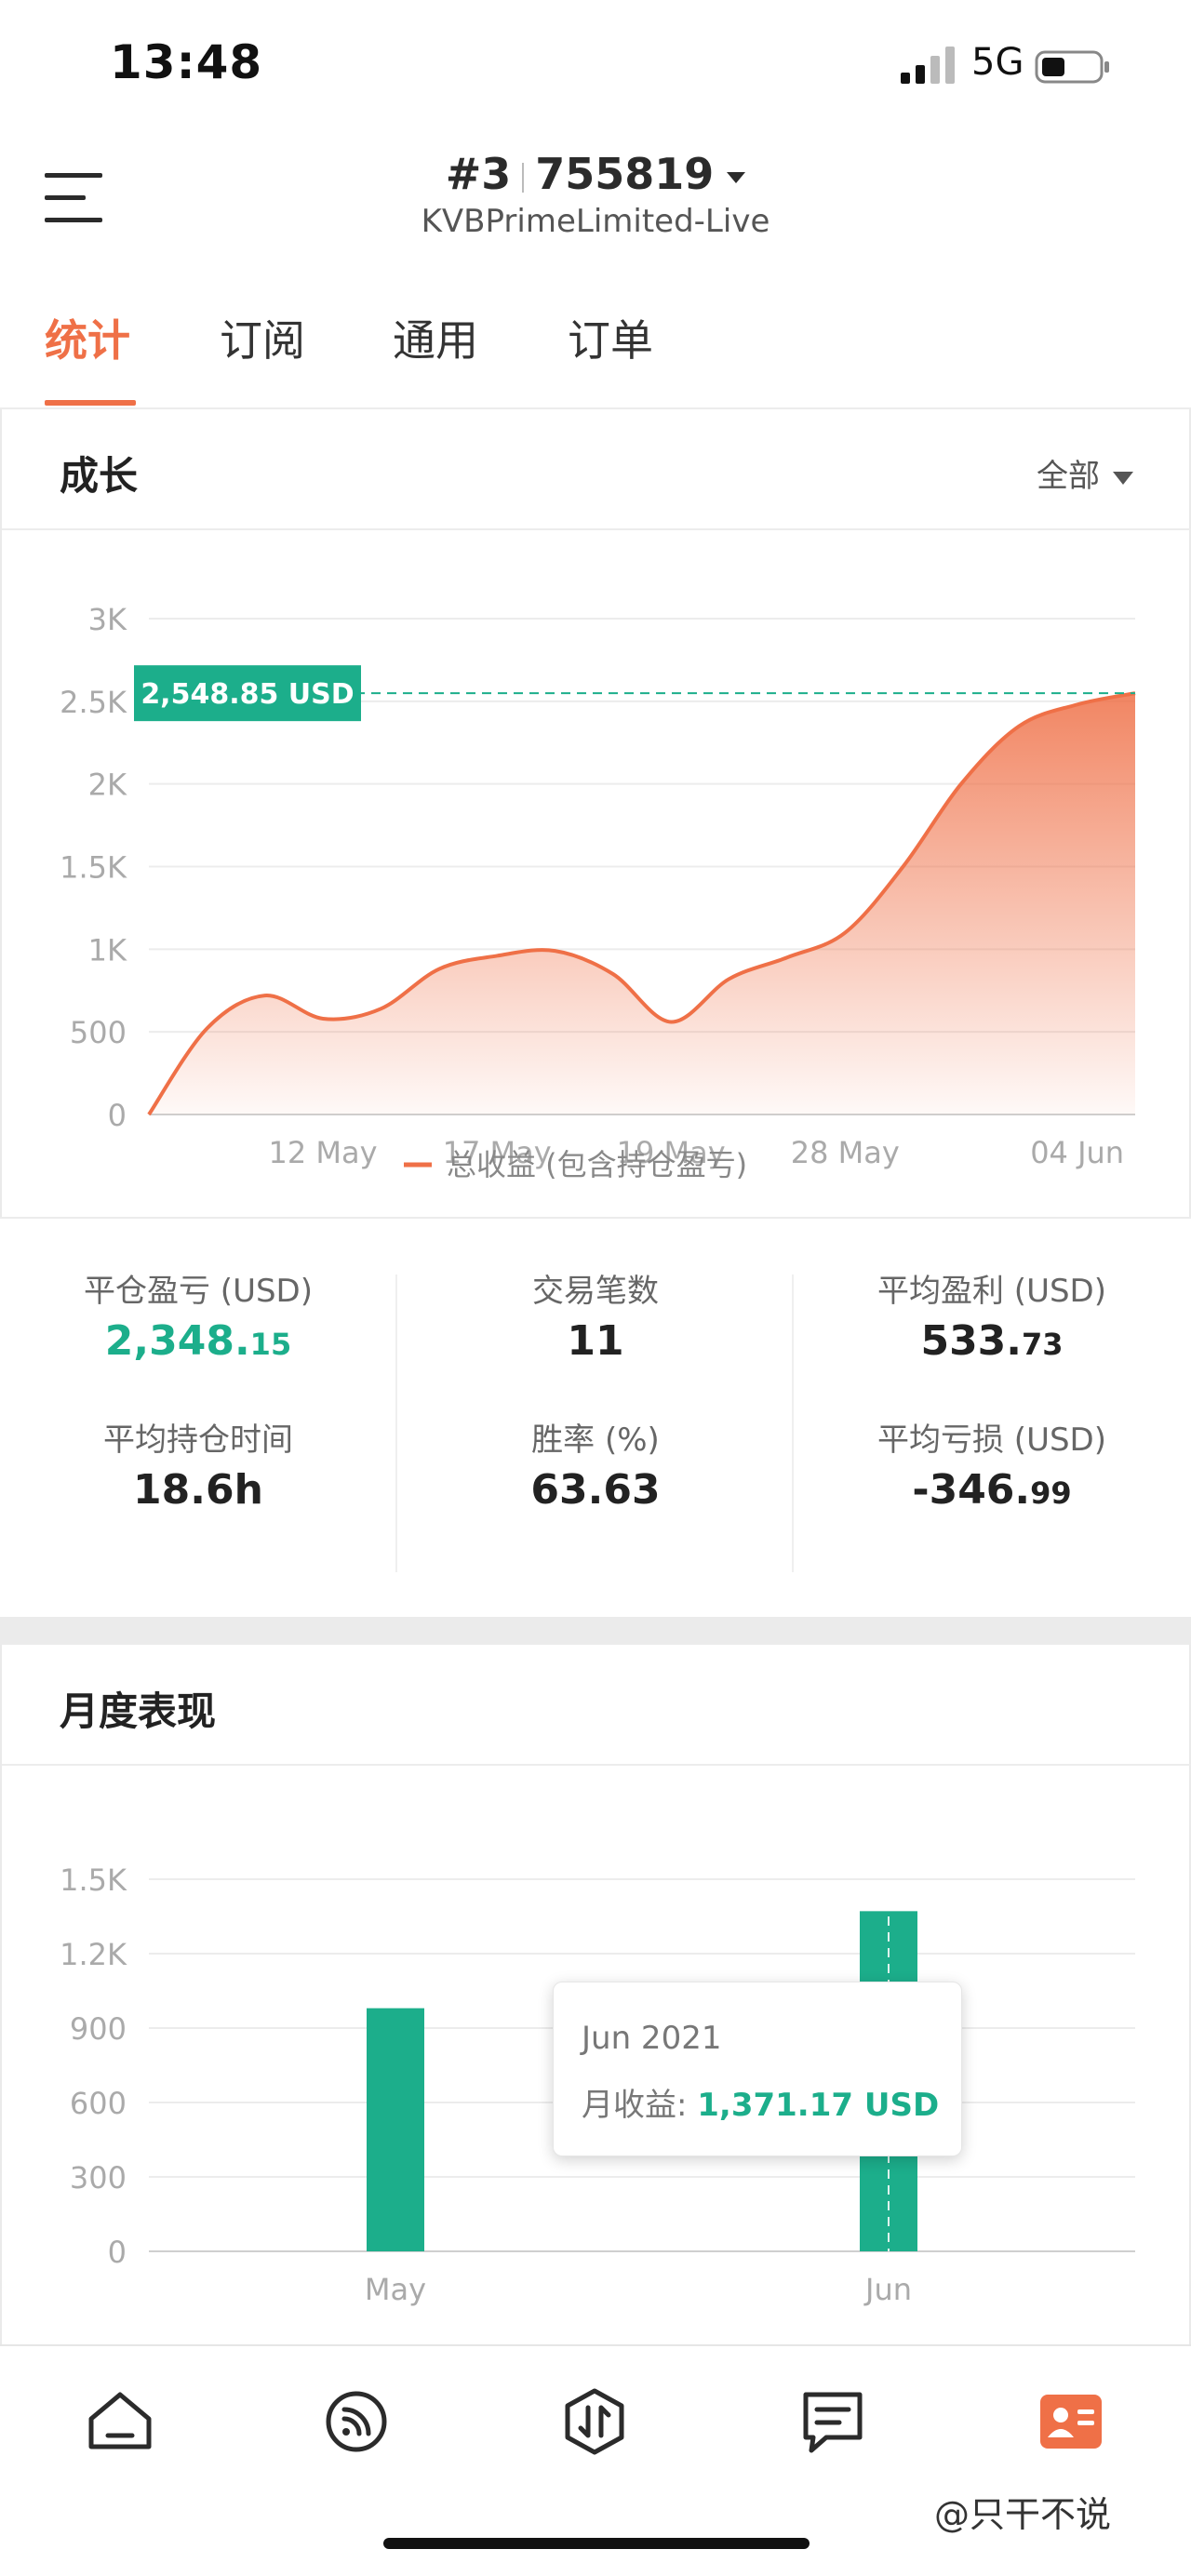  What do you see at coordinates (845, 1152) in the screenshot?
I see `x-tick-label: 28 May` at bounding box center [845, 1152].